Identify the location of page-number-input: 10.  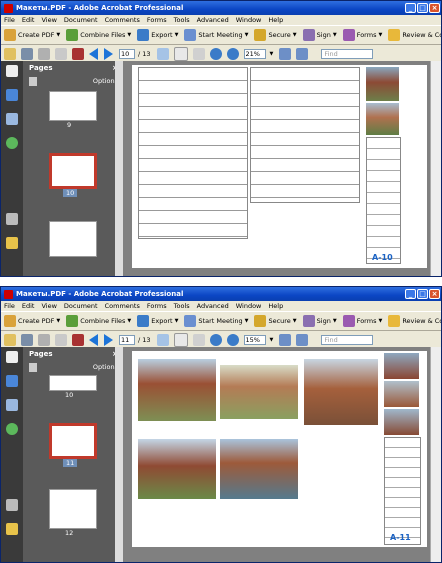
(127, 53).